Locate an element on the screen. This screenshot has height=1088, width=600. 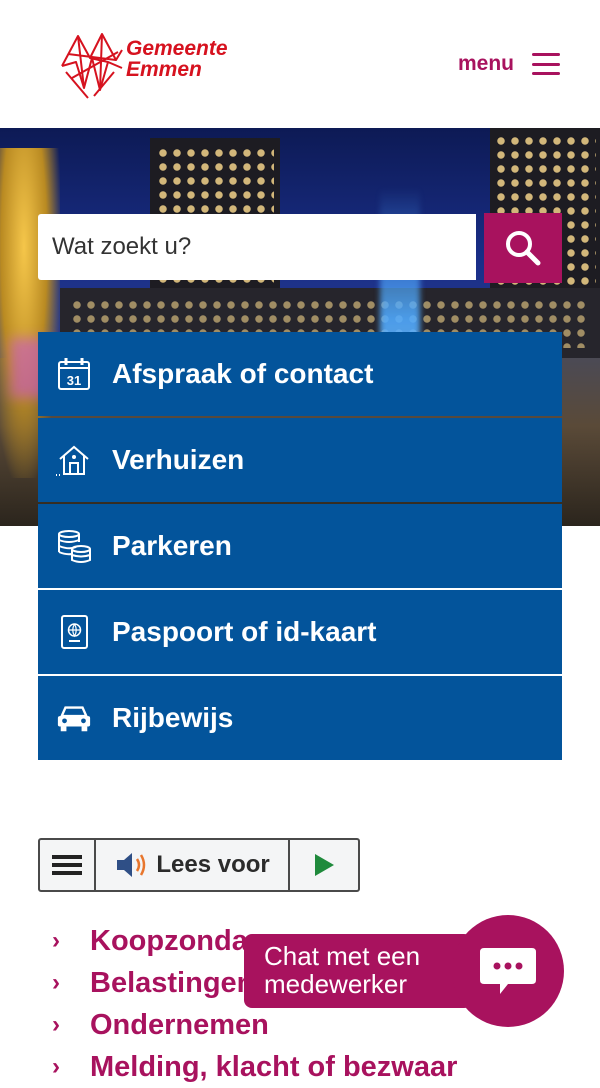
chat-label-bubble: Chat met een medewerker is located at coordinates (358, 971).